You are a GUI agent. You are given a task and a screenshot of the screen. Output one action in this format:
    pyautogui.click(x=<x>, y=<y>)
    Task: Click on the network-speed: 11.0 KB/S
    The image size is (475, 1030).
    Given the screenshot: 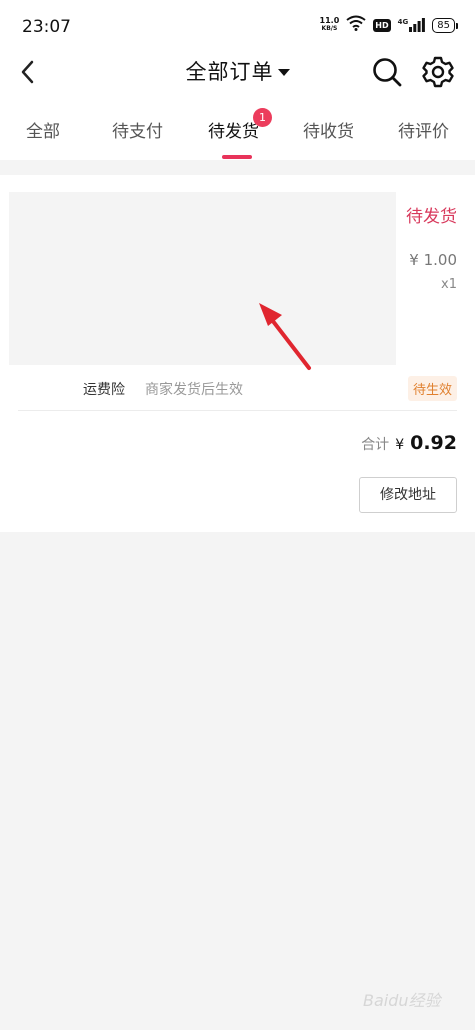 What is the action you would take?
    pyautogui.click(x=330, y=25)
    